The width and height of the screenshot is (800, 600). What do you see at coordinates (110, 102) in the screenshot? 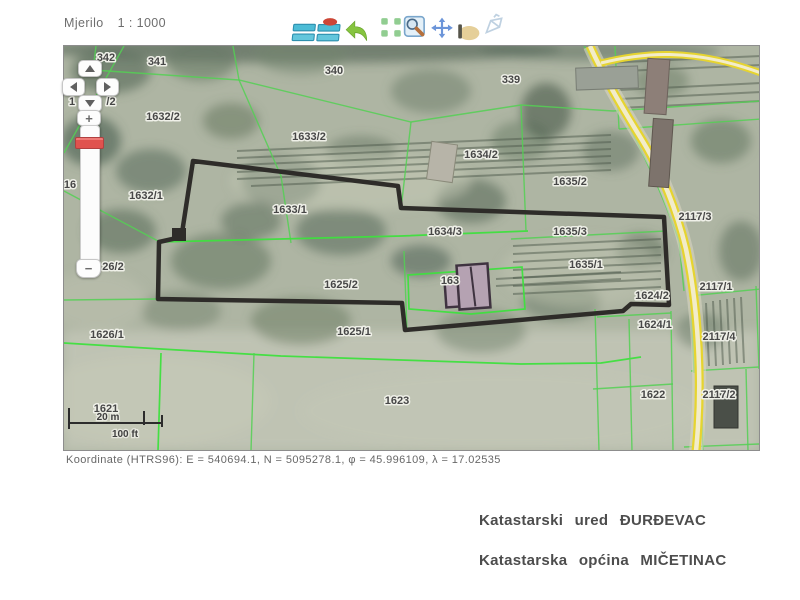
I see `parcel-label: /2` at bounding box center [110, 102].